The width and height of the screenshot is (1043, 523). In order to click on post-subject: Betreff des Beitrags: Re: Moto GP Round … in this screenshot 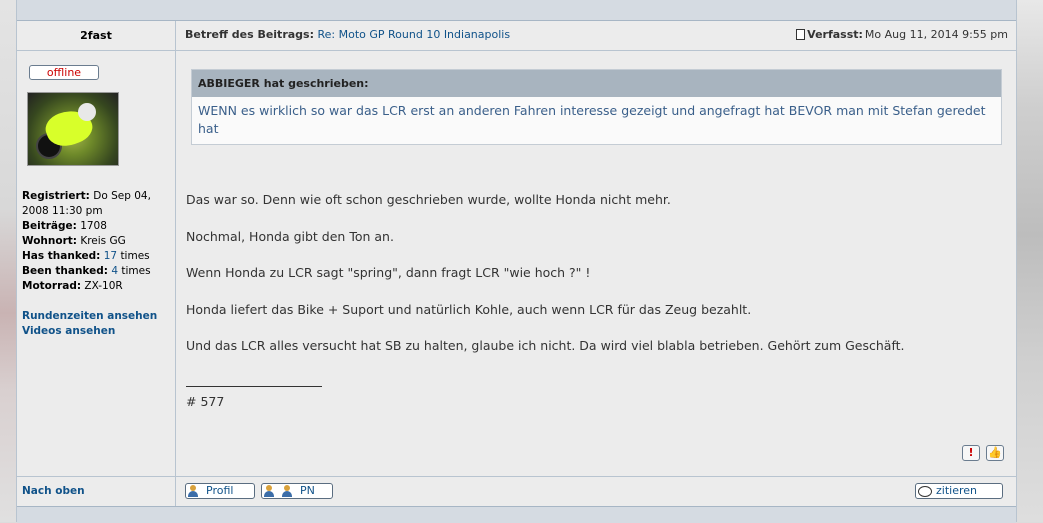, I will do `click(347, 34)`.